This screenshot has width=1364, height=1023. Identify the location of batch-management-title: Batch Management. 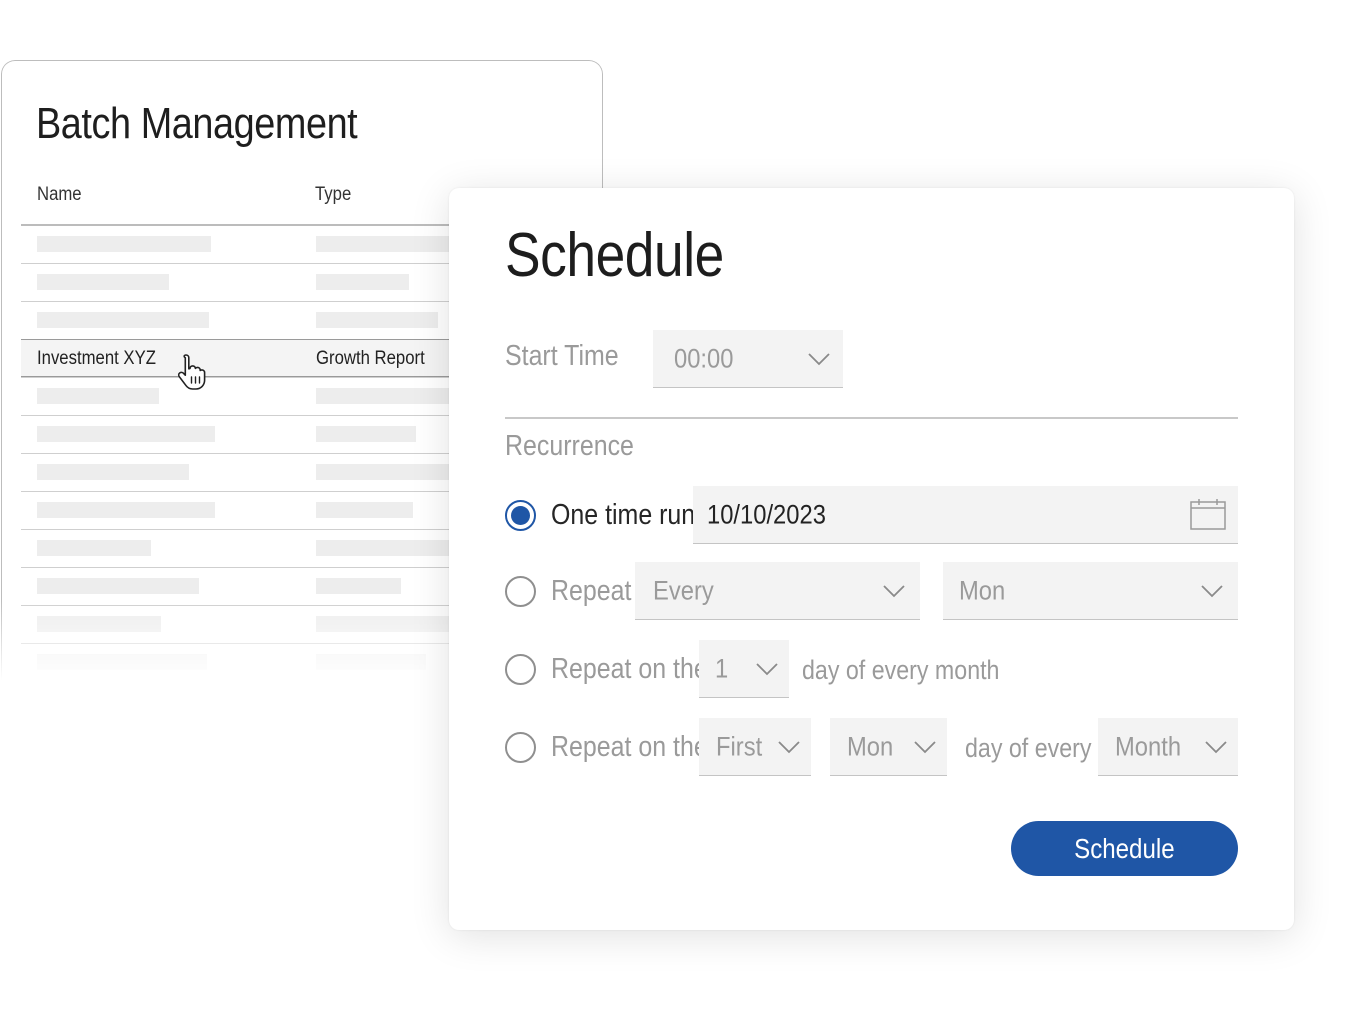
(197, 123).